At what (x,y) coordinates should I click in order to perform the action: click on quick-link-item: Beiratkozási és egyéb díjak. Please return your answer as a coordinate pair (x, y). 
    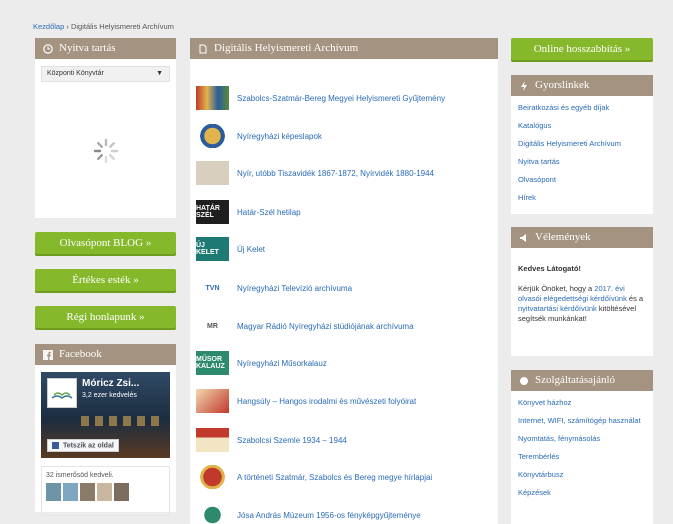
    Looking at the image, I should click on (582, 107).